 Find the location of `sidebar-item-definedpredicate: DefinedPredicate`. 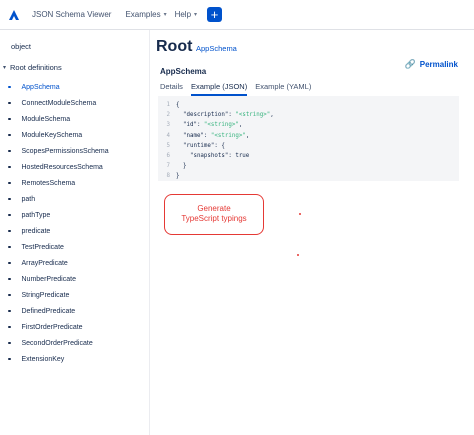

sidebar-item-definedpredicate: DefinedPredicate is located at coordinates (75, 311).